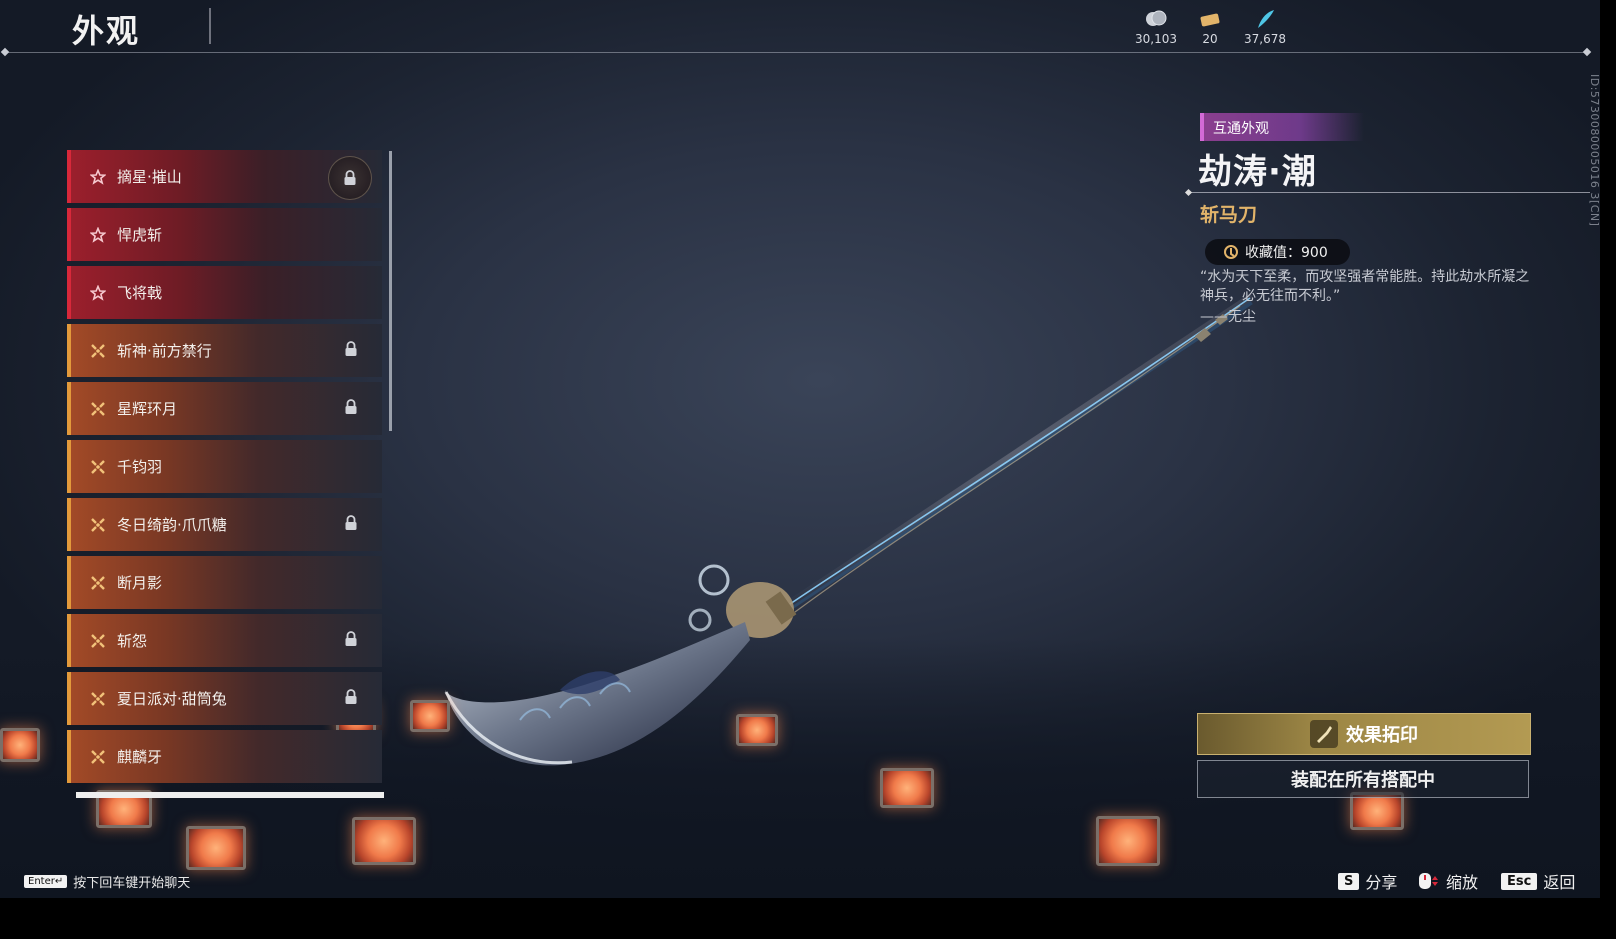 The height and width of the screenshot is (939, 1616). What do you see at coordinates (132, 883) in the screenshot?
I see `chat-hint-text: 按下回车键开始聊天` at bounding box center [132, 883].